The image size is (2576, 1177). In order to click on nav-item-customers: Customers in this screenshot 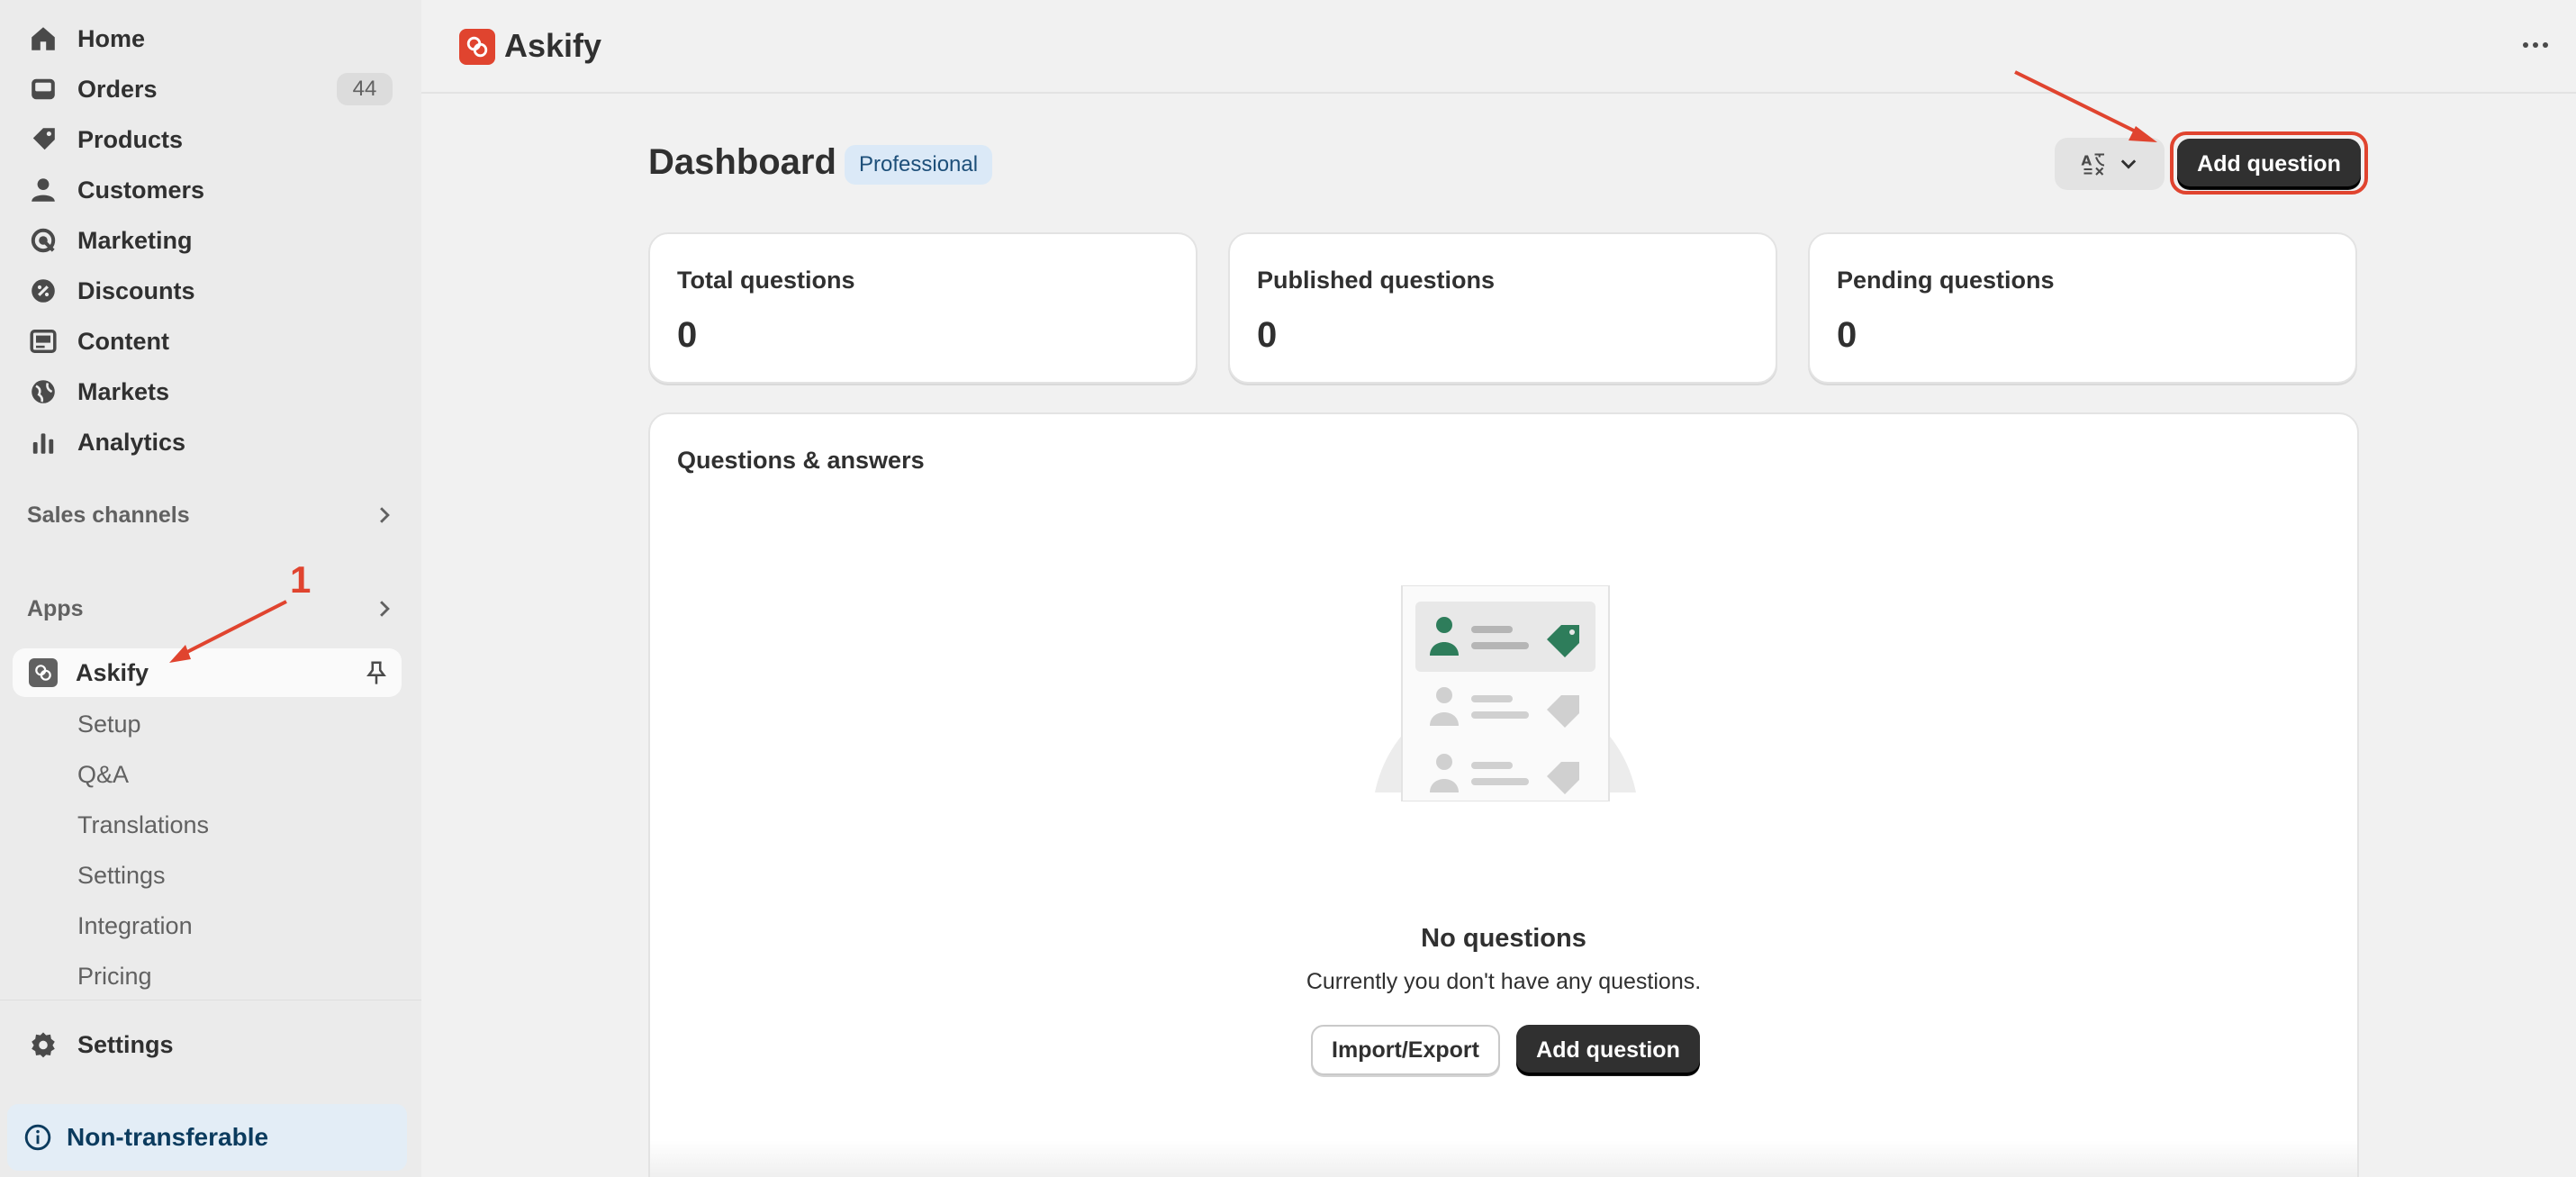, I will do `click(207, 190)`.